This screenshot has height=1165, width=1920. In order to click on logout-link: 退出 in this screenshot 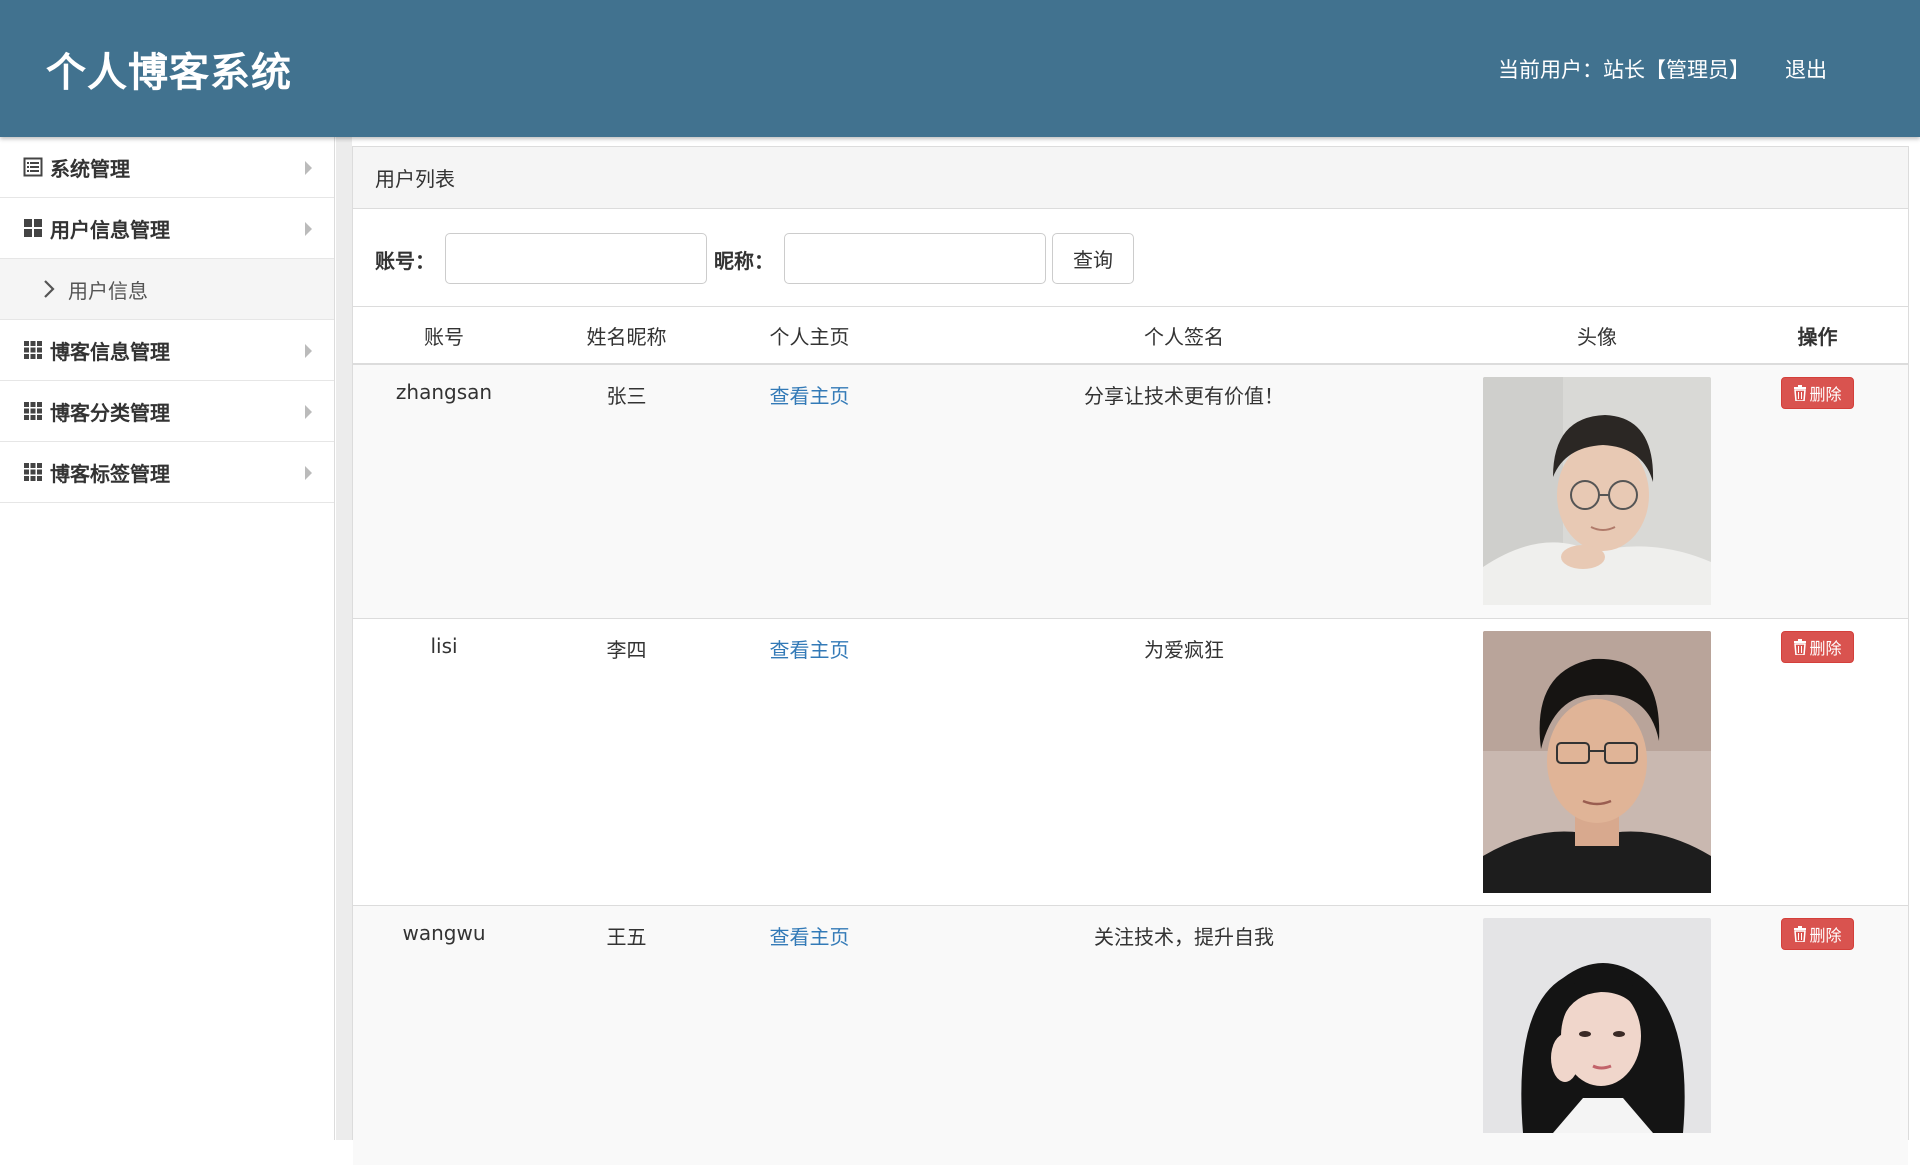, I will do `click(1806, 69)`.